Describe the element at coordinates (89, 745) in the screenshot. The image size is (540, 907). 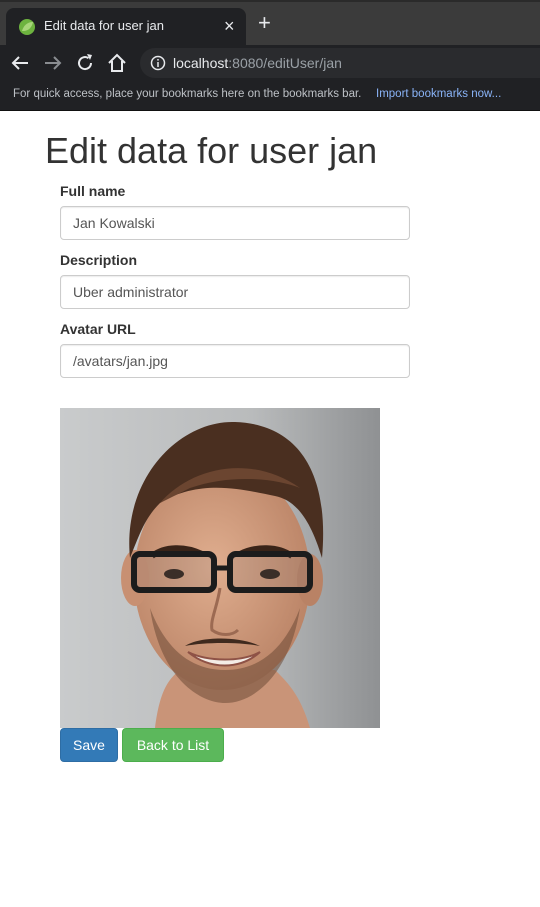
I see `save-button: Save` at that location.